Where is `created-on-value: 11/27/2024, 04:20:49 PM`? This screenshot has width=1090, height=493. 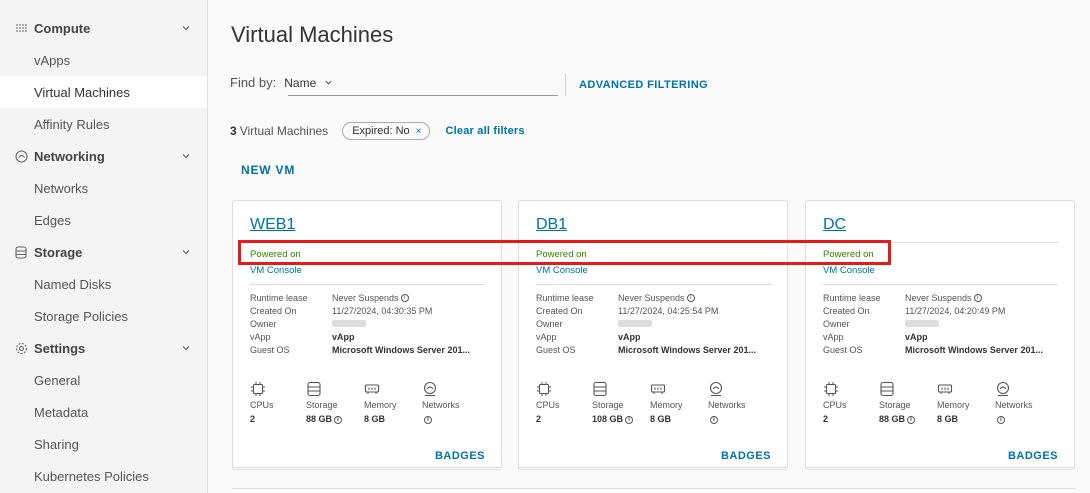
created-on-value: 11/27/2024, 04:20:49 PM is located at coordinates (955, 310).